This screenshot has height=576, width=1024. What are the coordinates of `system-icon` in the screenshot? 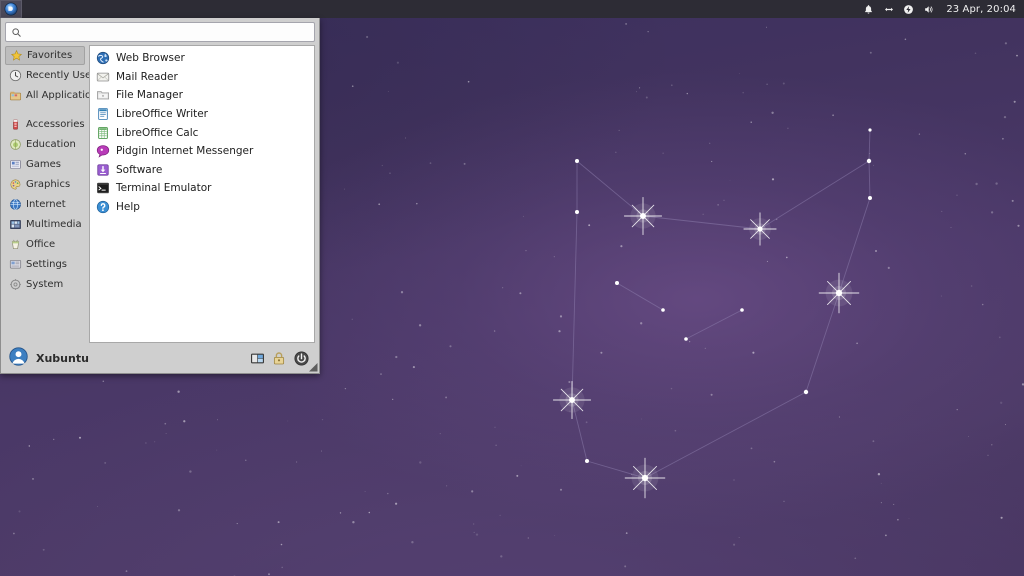 It's located at (15, 284).